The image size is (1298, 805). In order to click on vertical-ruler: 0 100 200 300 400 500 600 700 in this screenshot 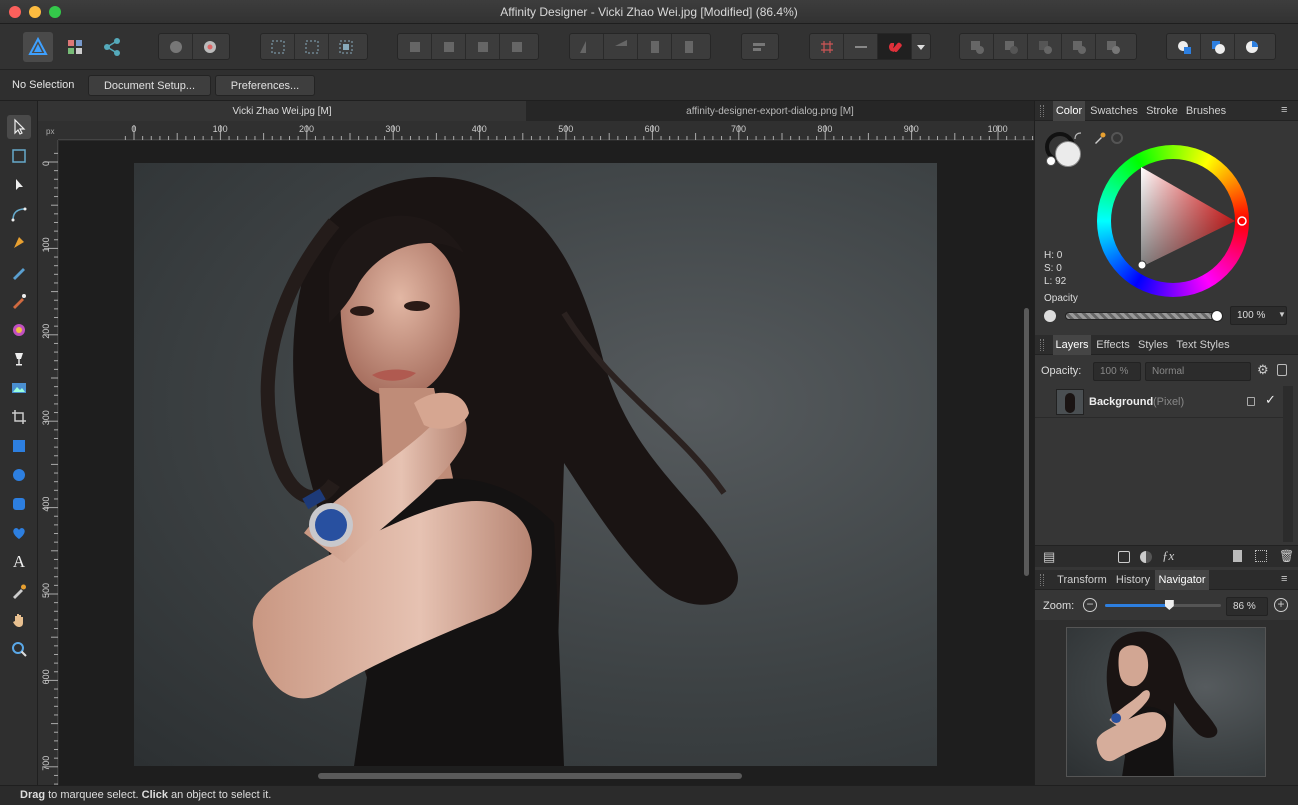, I will do `click(48, 462)`.